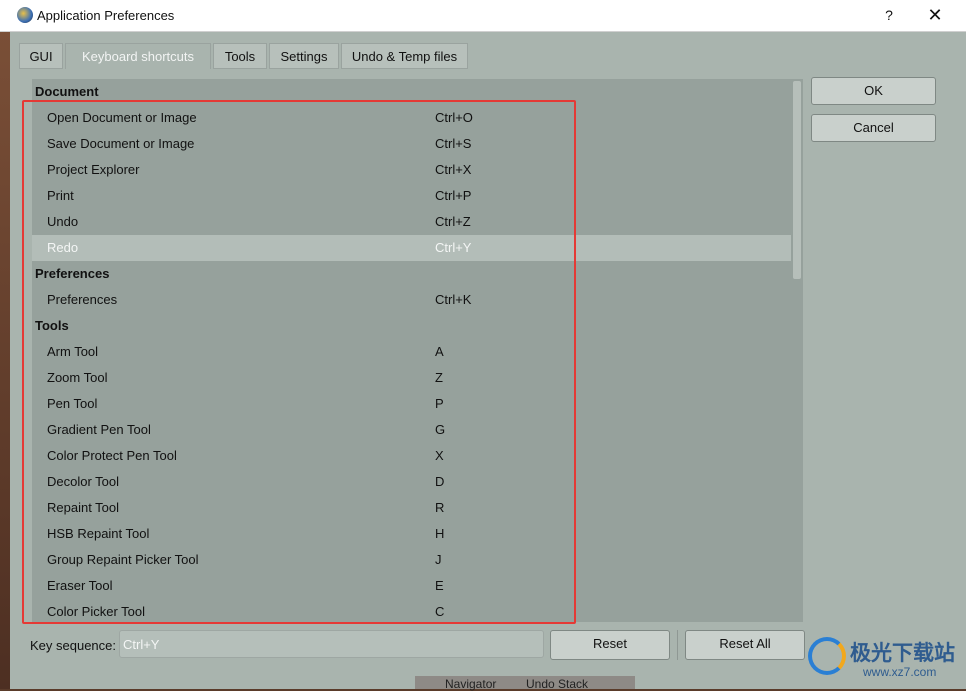 Image resolution: width=966 pixels, height=691 pixels. Describe the element at coordinates (417, 430) in the screenshot. I see `shortcut-row: Gradient Pen Tool G` at that location.